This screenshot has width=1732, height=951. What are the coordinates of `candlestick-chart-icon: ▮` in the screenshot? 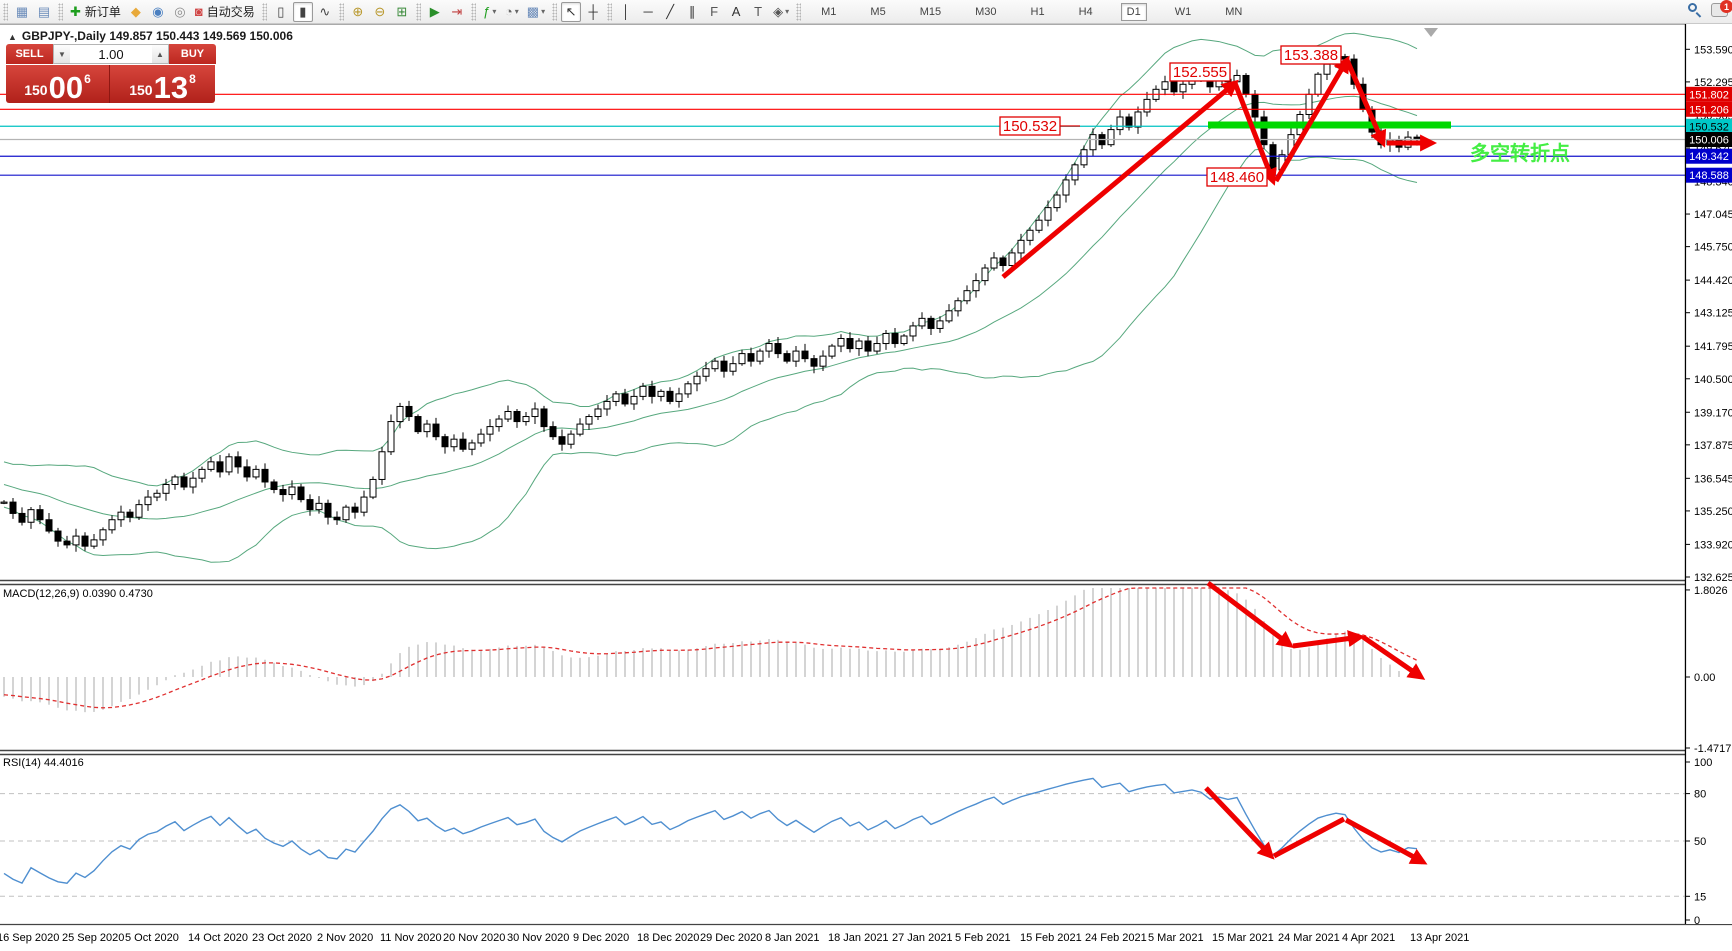 It's located at (303, 11).